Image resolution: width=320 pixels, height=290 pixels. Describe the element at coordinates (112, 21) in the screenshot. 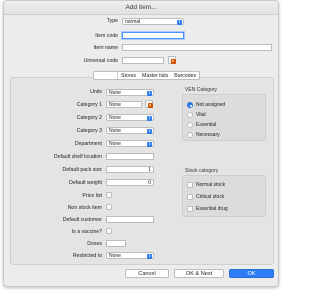

I see `type-label: Type` at that location.